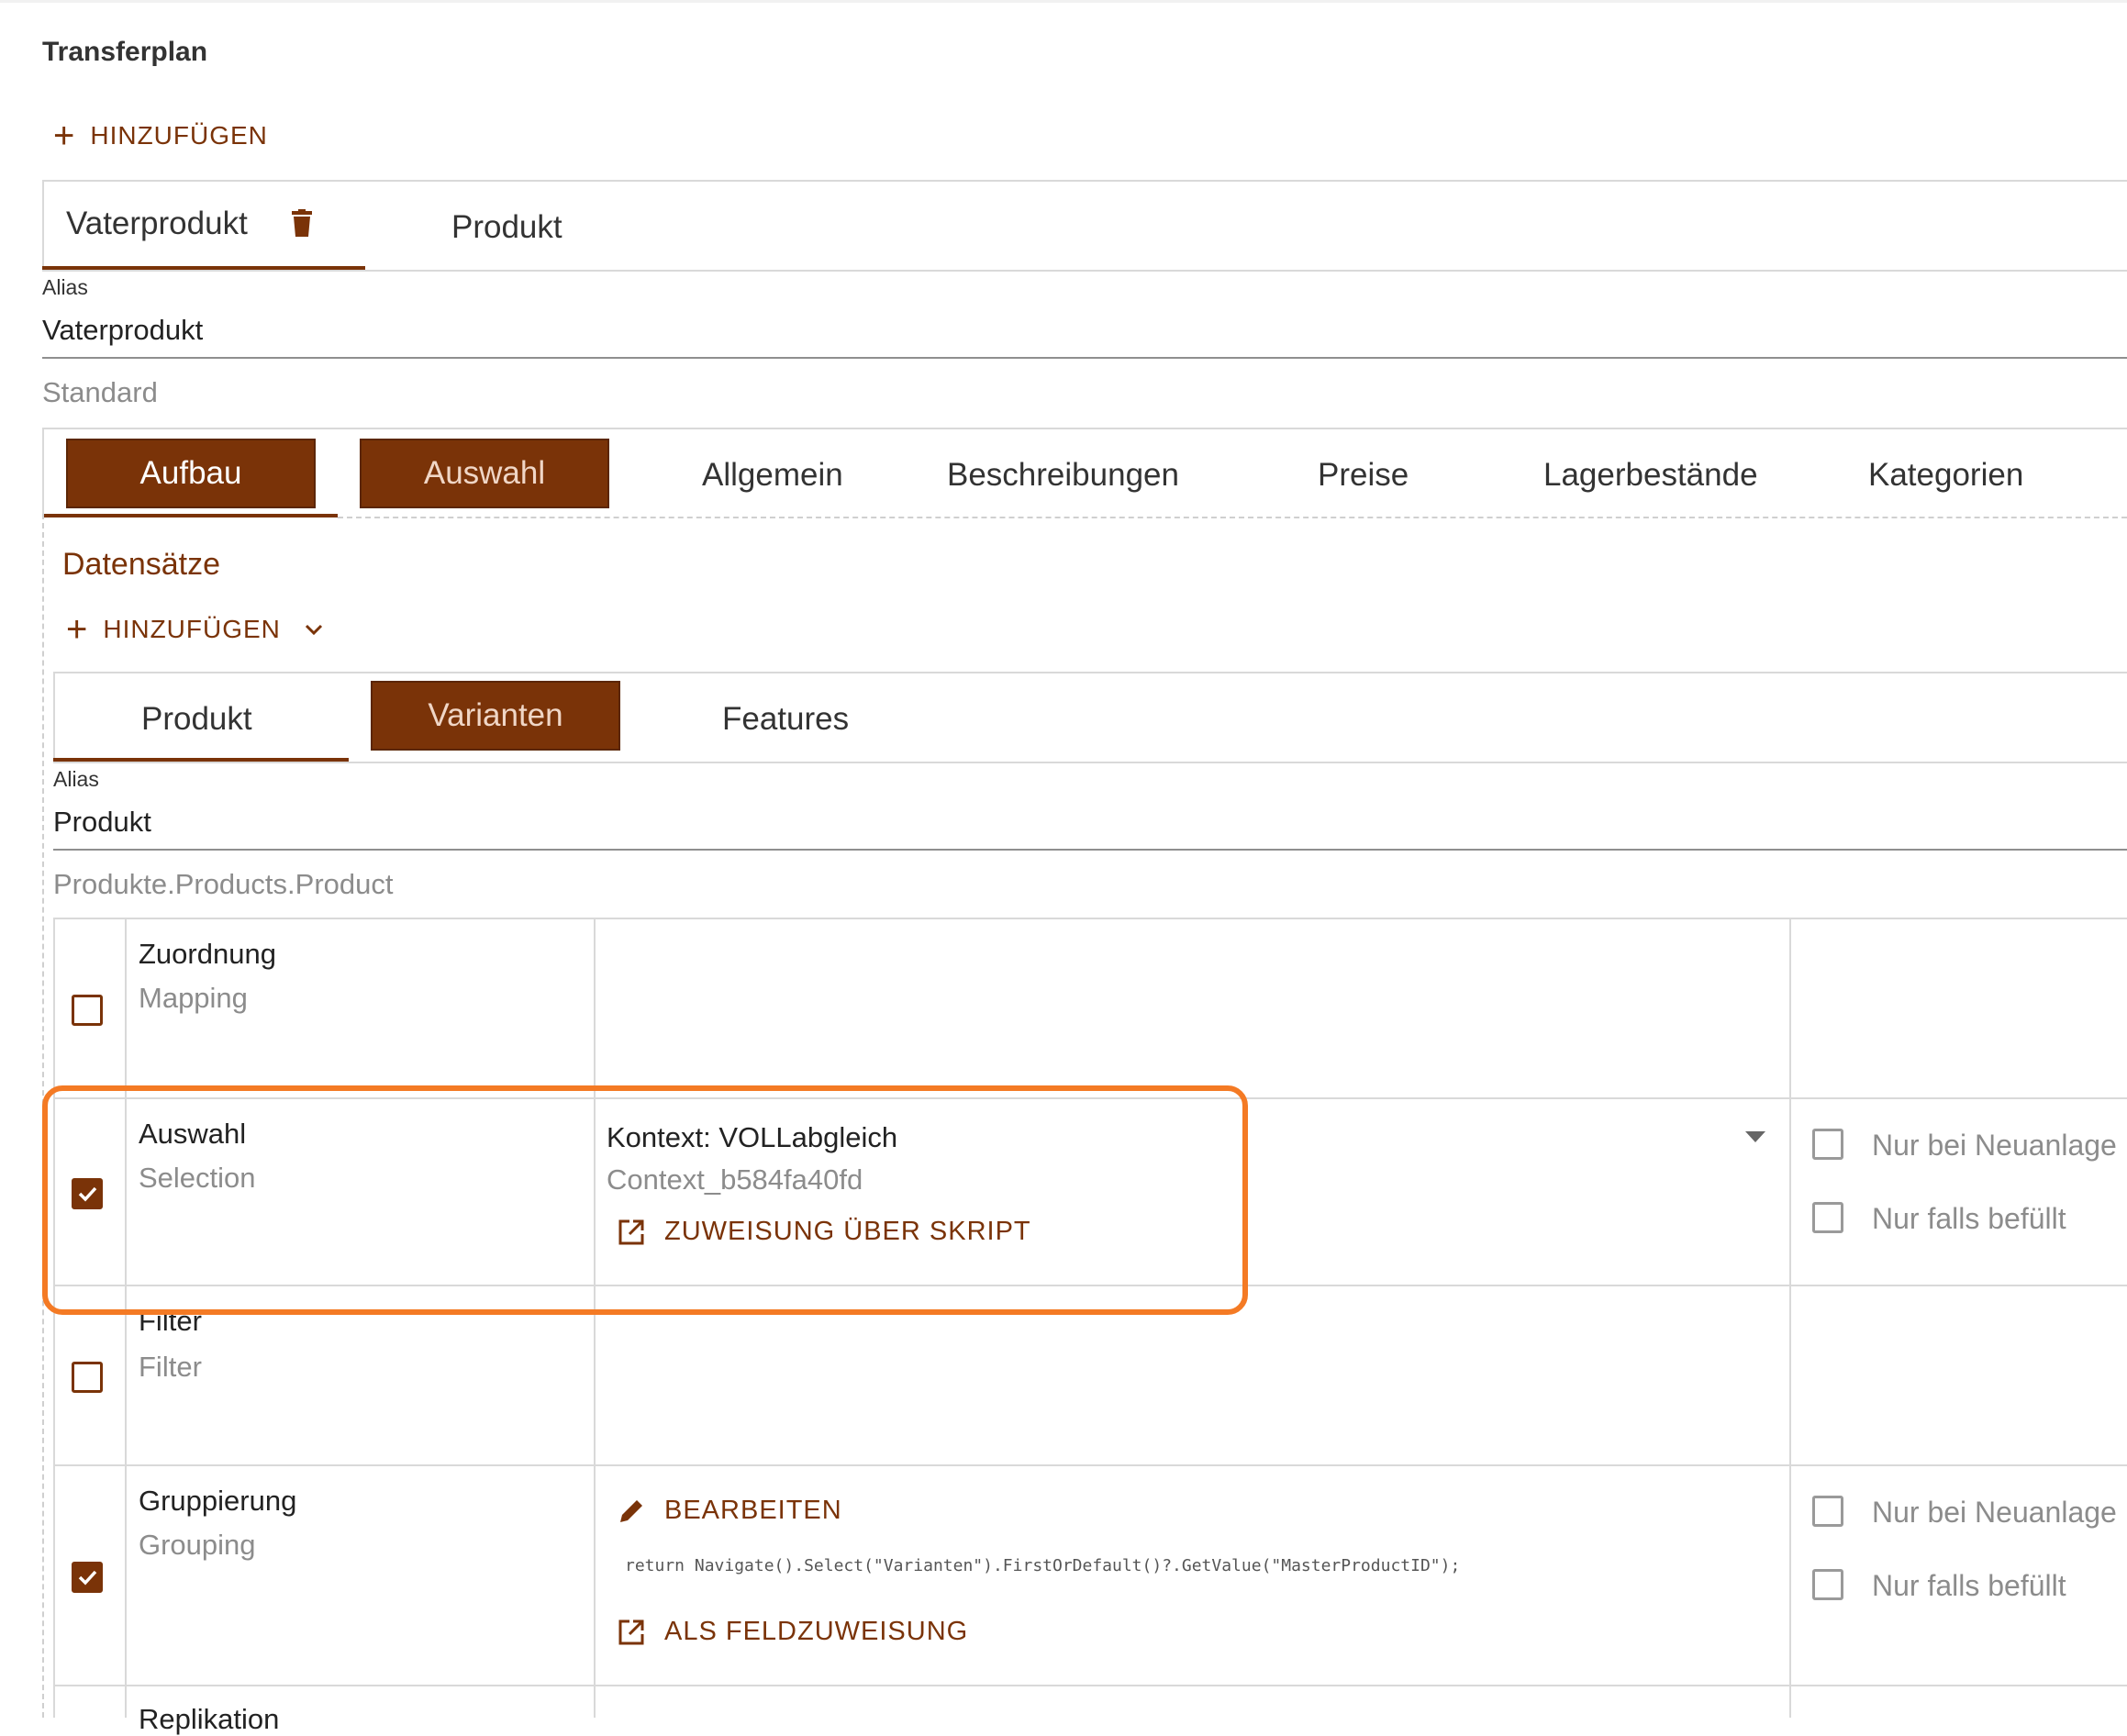 Image resolution: width=2127 pixels, height=1736 pixels. Describe the element at coordinates (76, 779) in the screenshot. I see `dataset-alias-label: Alias` at that location.